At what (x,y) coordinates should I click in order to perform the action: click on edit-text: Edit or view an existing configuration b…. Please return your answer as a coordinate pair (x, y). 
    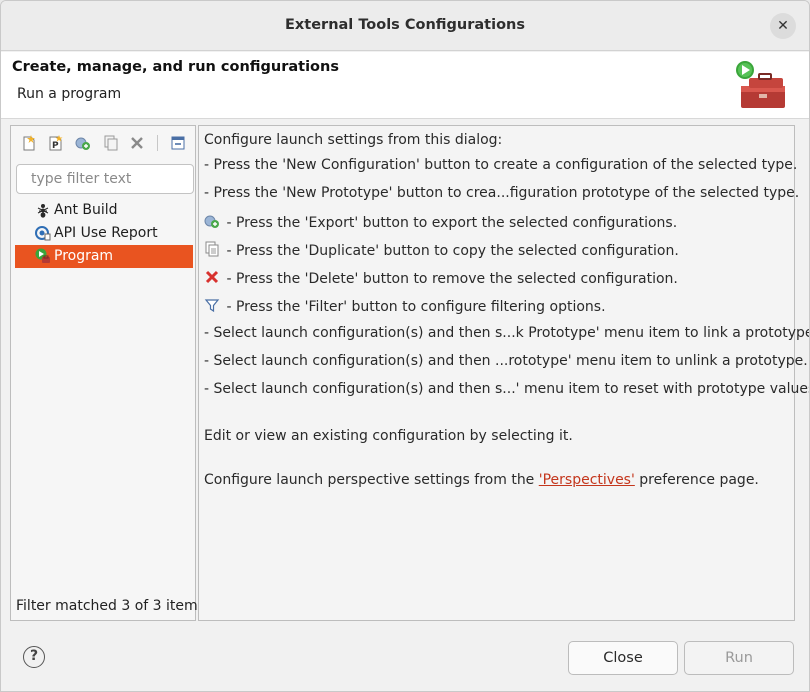
    Looking at the image, I should click on (388, 436).